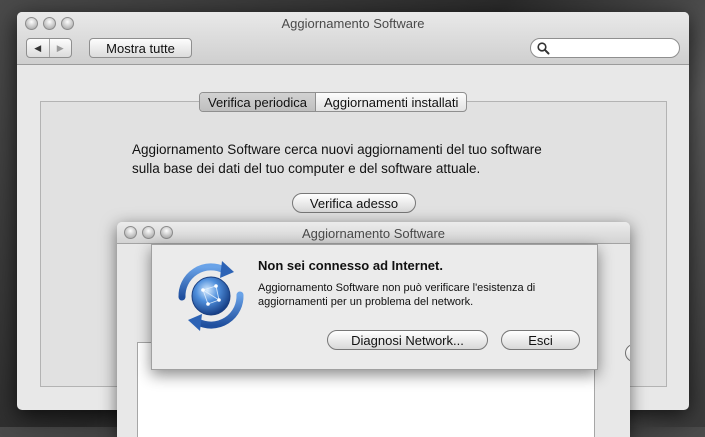 The height and width of the screenshot is (437, 705). I want to click on help-button: ?, so click(627, 353).